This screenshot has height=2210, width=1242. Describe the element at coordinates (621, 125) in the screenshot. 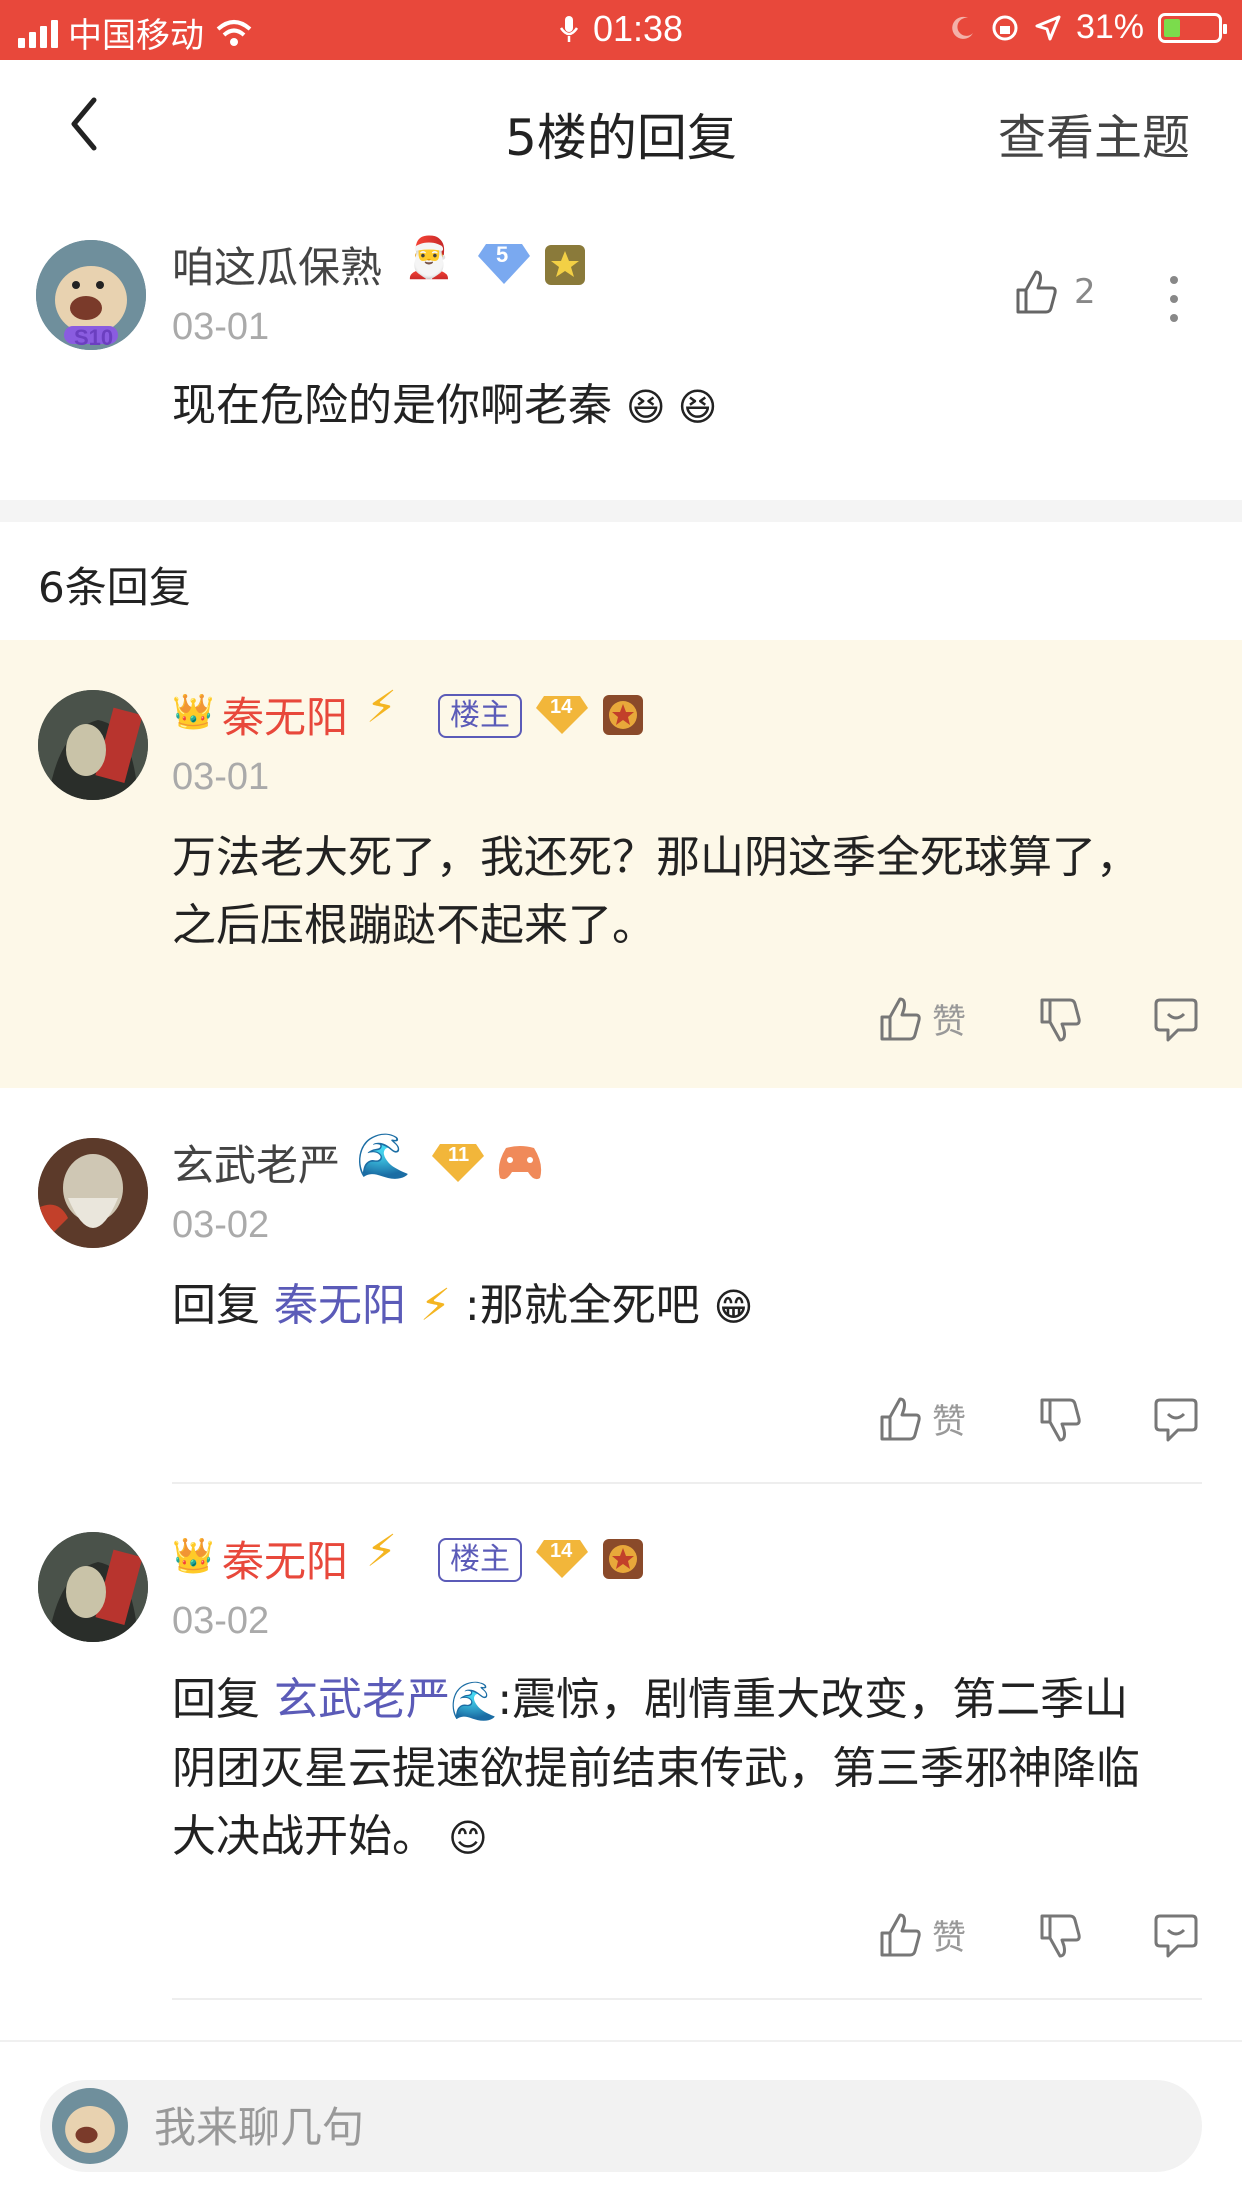

I see `nav-bar: 5楼的回复 查看主题` at that location.